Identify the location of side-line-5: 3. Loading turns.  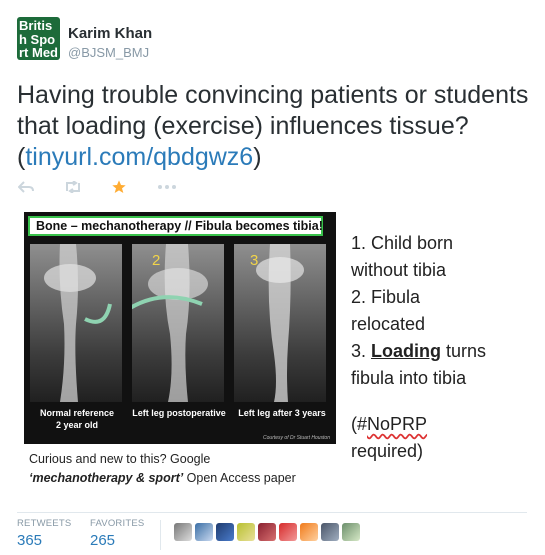
(418, 351).